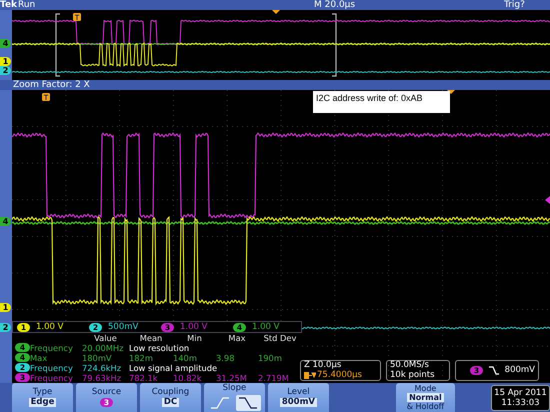 The height and width of the screenshot is (412, 550). What do you see at coordinates (323, 365) in the screenshot?
I see `zoom-scale: Z 10.0µs` at bounding box center [323, 365].